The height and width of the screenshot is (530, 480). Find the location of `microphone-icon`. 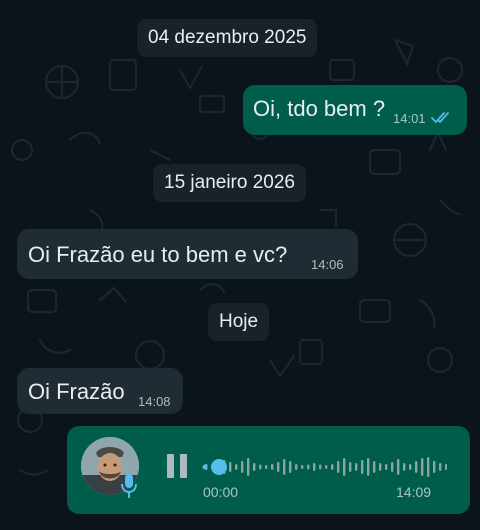

microphone-icon is located at coordinates (129, 486).